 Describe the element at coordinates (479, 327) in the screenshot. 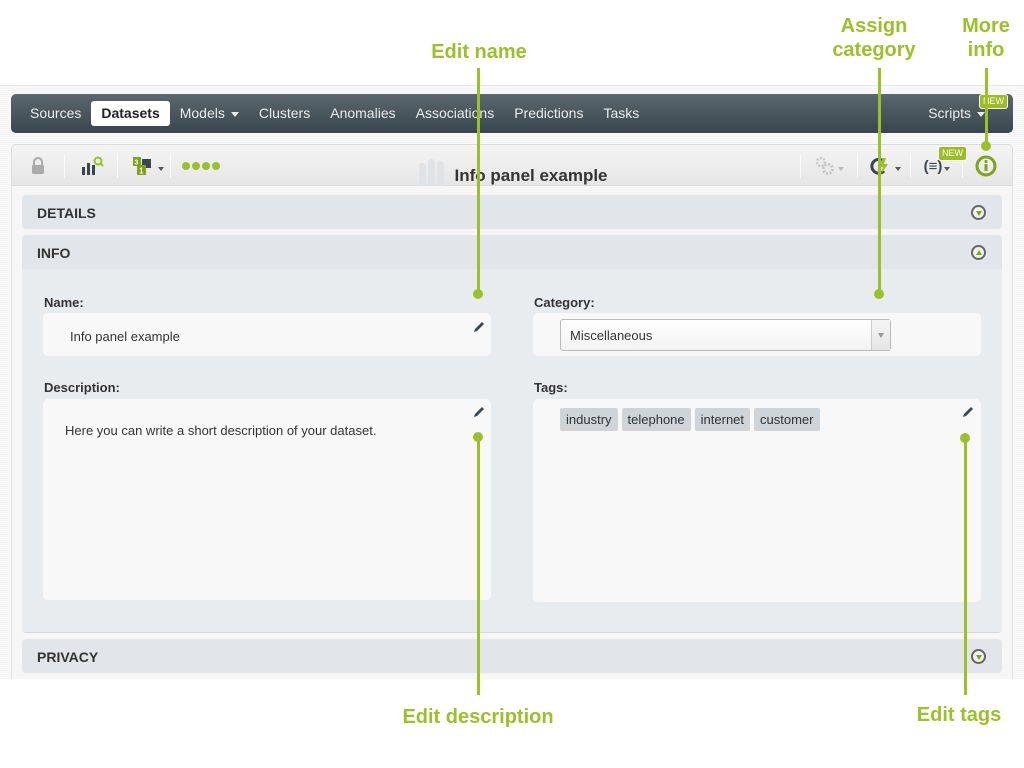

I see `edit-name-pencil-icon` at that location.